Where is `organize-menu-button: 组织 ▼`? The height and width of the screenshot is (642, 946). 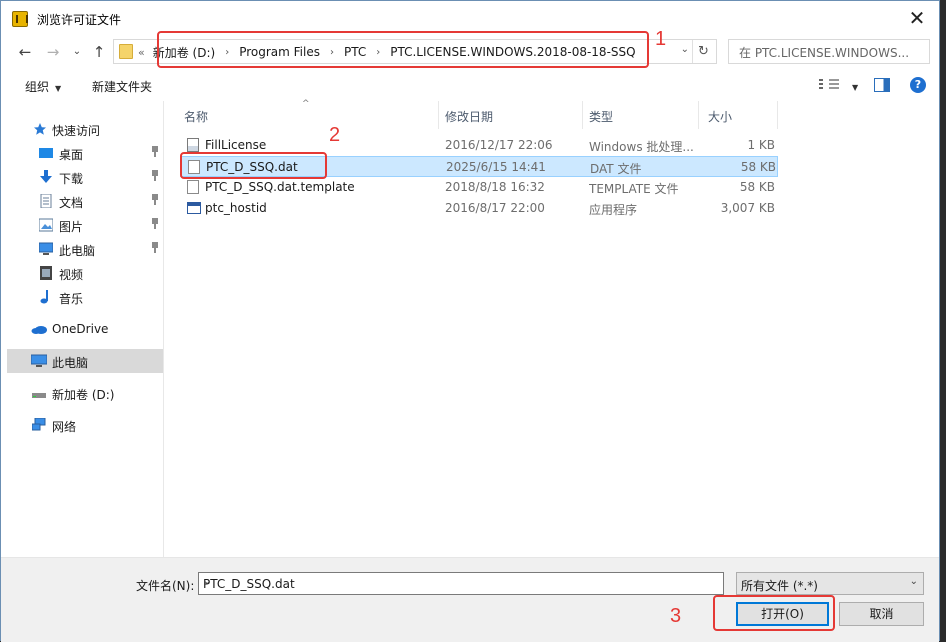 organize-menu-button: 组织 ▼ is located at coordinates (43, 86).